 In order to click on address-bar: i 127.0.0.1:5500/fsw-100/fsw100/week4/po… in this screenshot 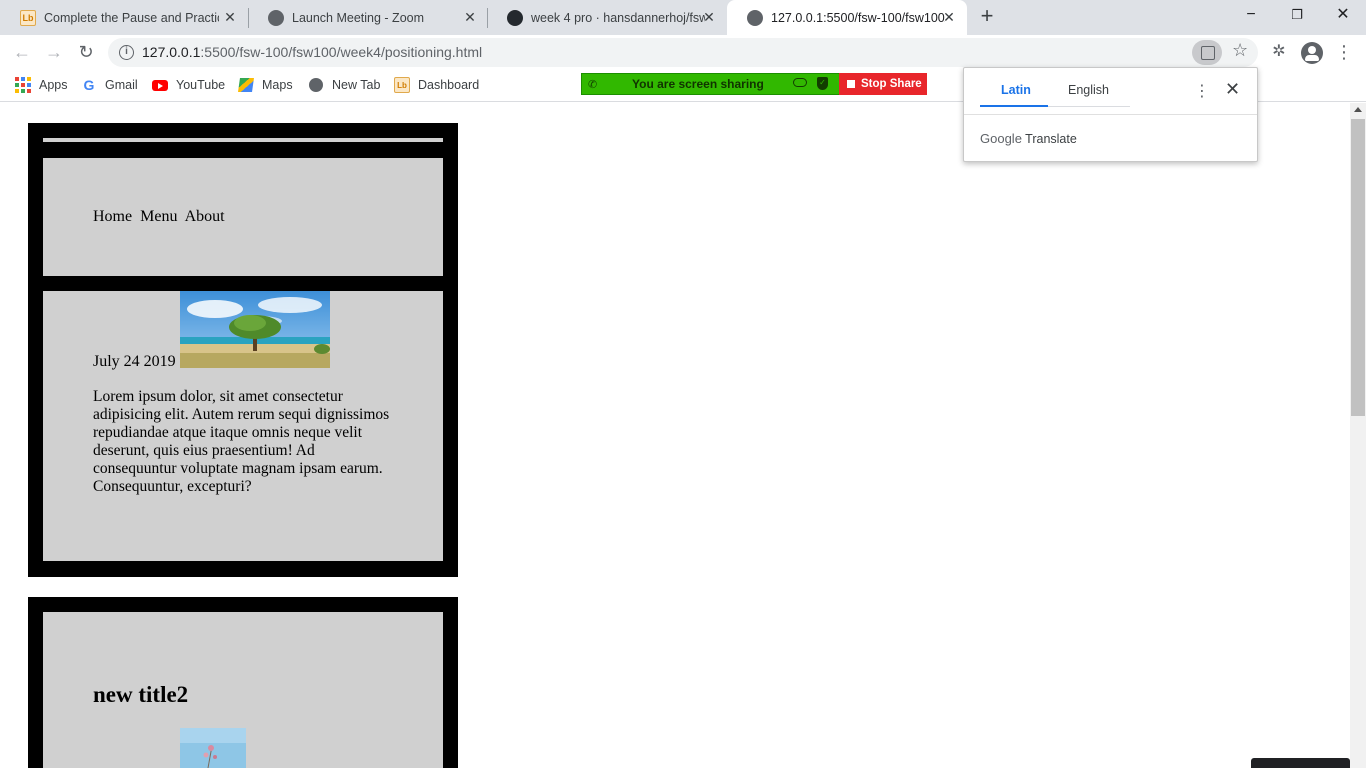, I will do `click(683, 52)`.